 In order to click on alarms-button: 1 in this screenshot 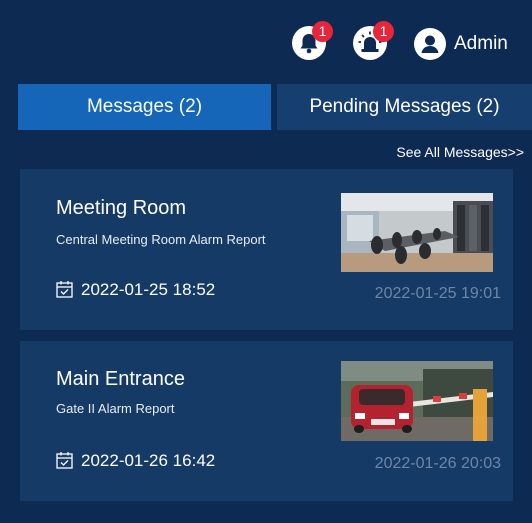, I will do `click(373, 40)`.